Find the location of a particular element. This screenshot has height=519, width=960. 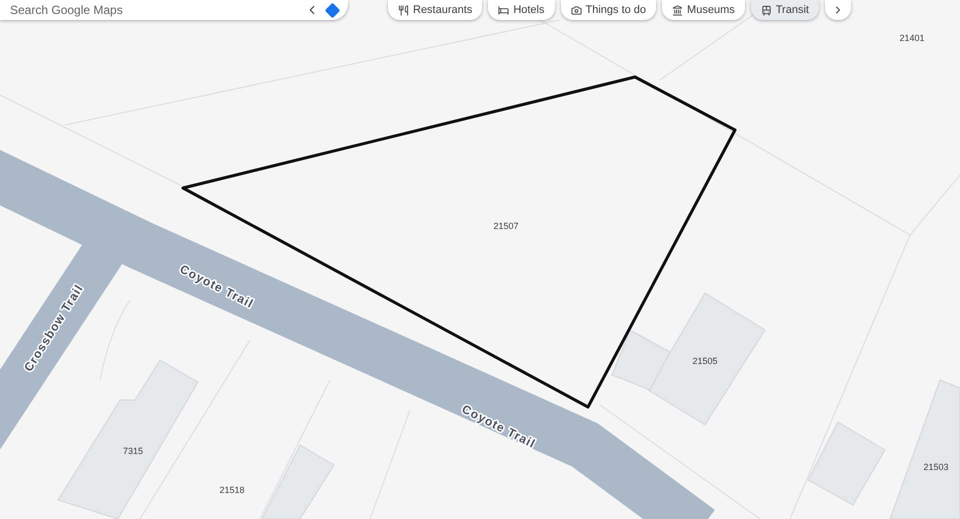

hotels-icon is located at coordinates (504, 10).